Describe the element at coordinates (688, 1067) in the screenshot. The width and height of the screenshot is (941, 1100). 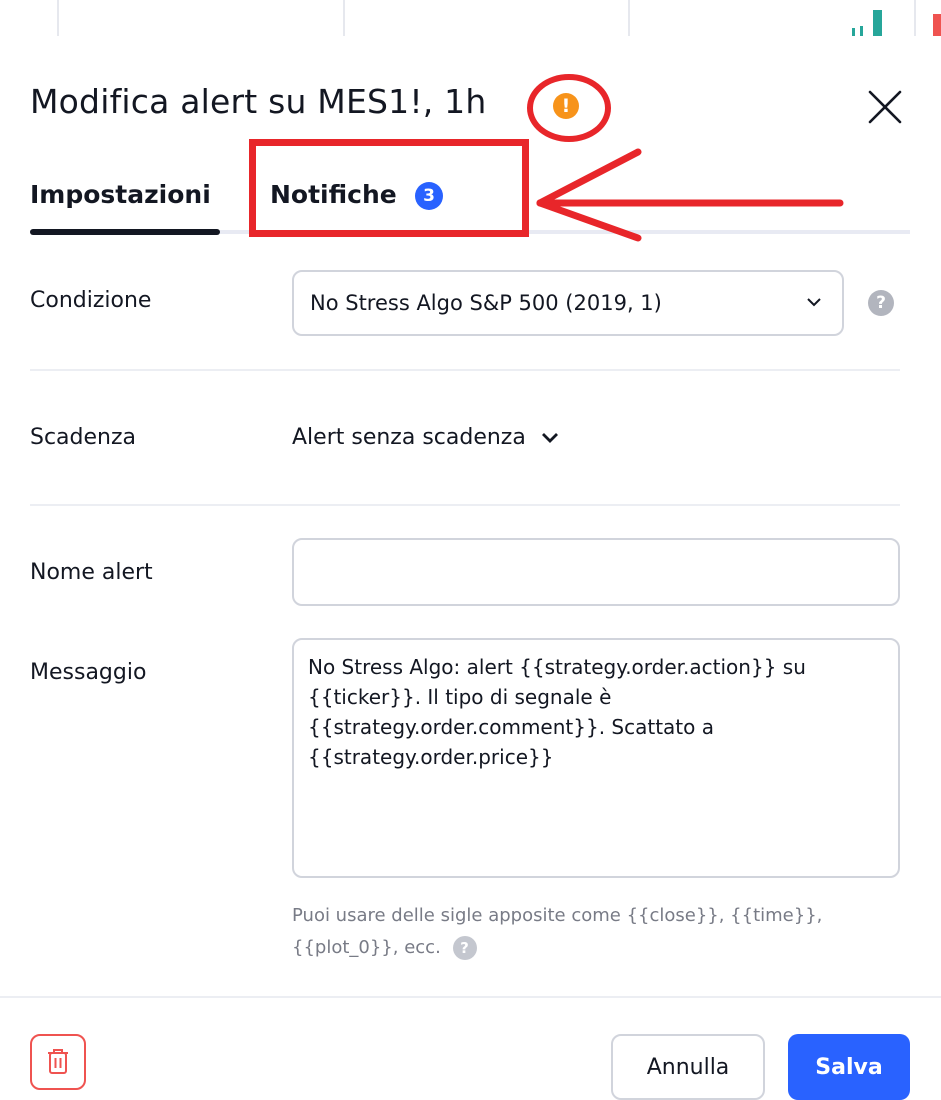
I see `cancel-button: Annulla` at that location.